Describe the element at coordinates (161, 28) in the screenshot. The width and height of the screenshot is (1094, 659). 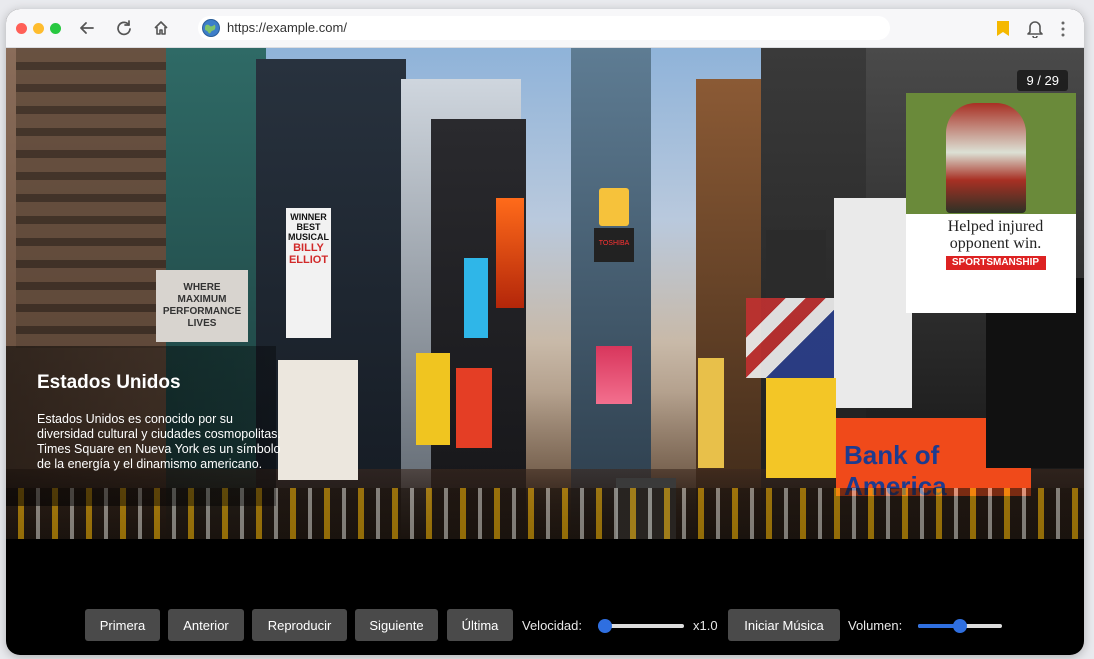
I see `home-icon` at that location.